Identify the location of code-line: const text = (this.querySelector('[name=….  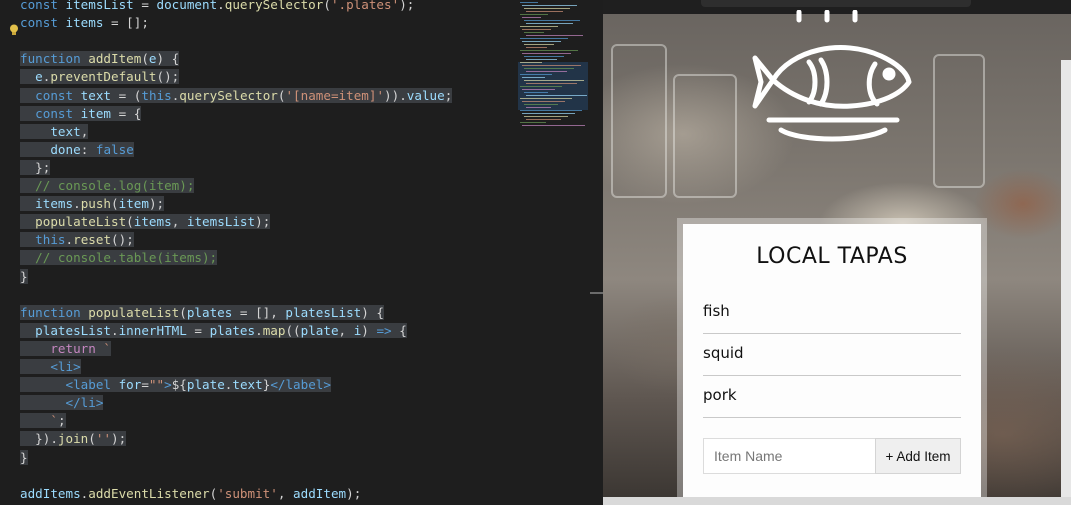
(236, 96).